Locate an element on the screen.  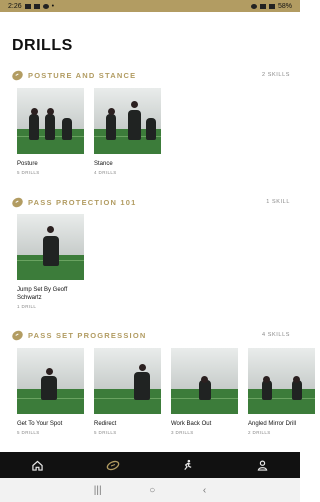
battery-level: 58% is located at coordinates (284, 6).